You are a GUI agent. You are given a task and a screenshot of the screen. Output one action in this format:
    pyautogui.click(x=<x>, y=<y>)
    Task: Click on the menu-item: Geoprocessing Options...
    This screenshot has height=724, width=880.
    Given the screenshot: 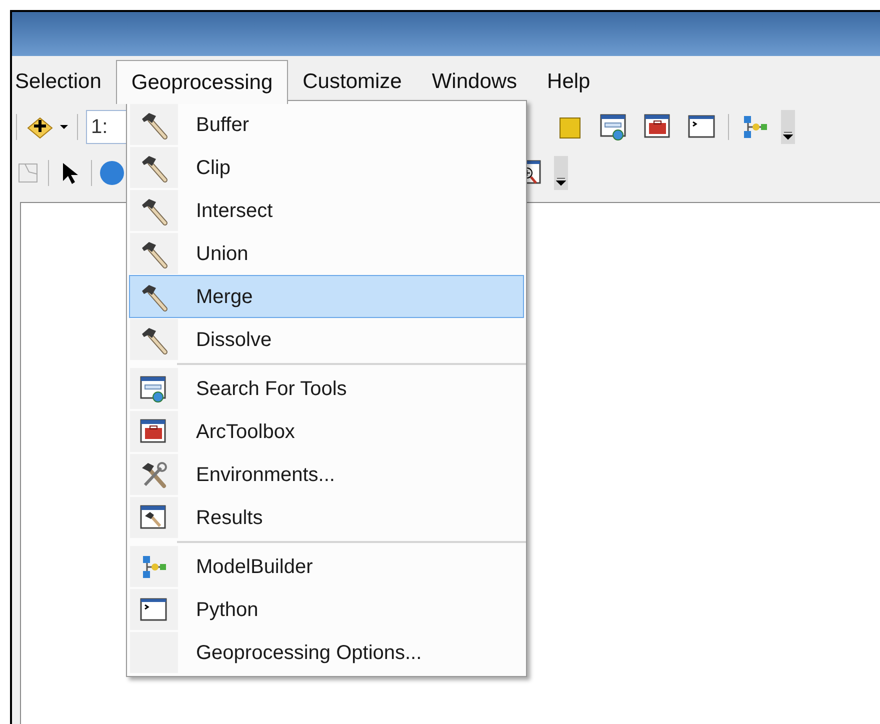 What is the action you would take?
    pyautogui.click(x=326, y=652)
    